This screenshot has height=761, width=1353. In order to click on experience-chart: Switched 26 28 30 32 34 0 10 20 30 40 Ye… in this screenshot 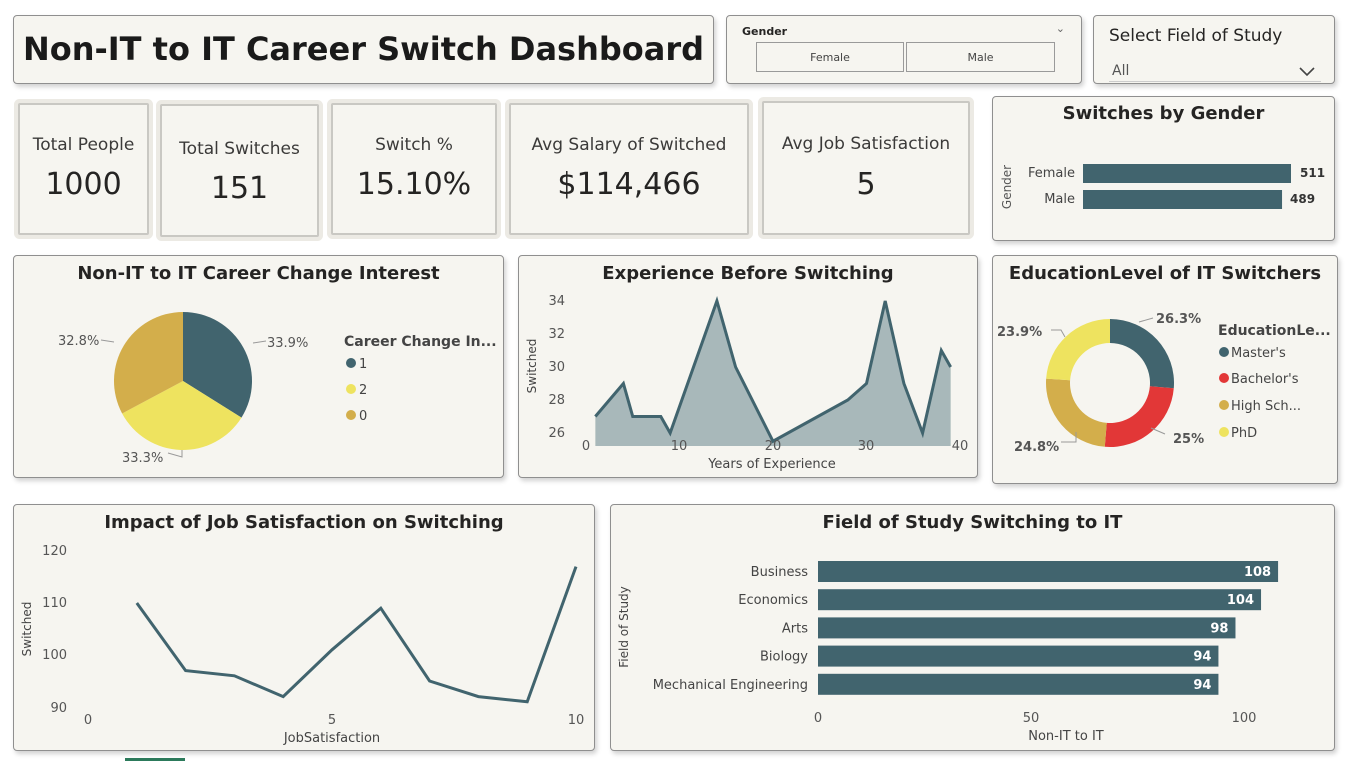, I will do `click(747, 383)`.